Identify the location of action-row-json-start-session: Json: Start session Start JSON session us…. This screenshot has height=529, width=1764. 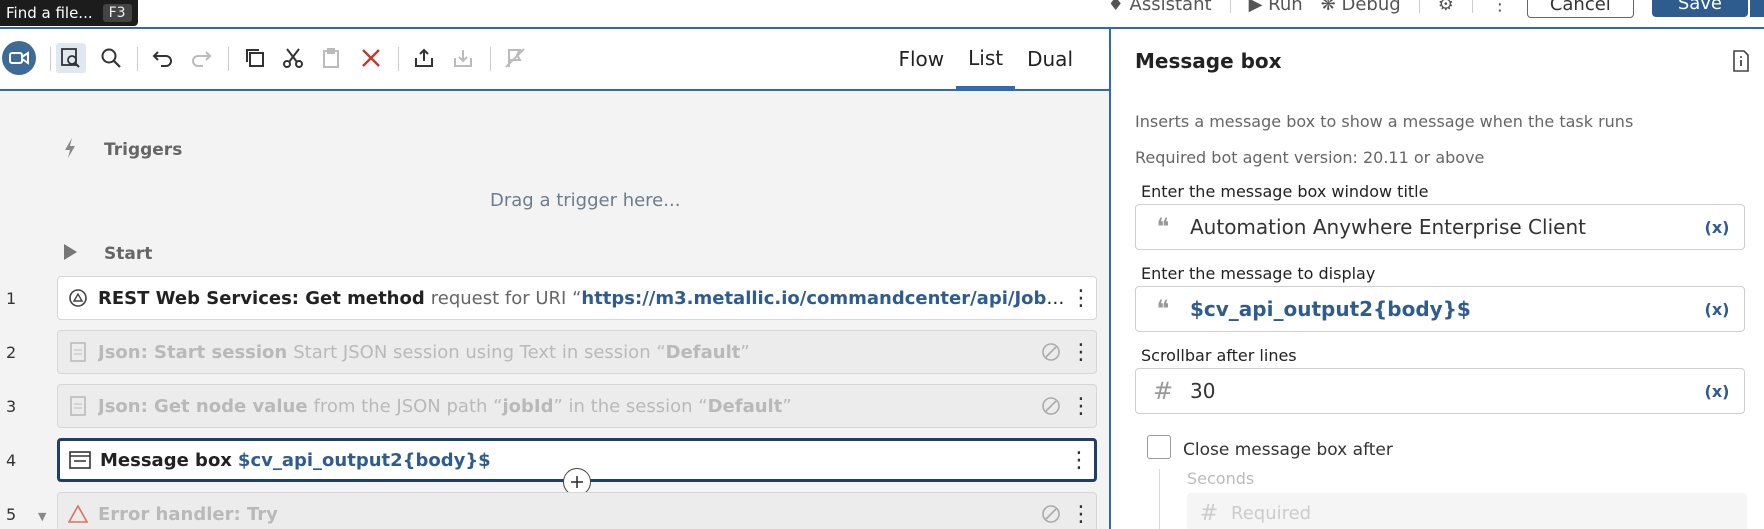
(577, 352).